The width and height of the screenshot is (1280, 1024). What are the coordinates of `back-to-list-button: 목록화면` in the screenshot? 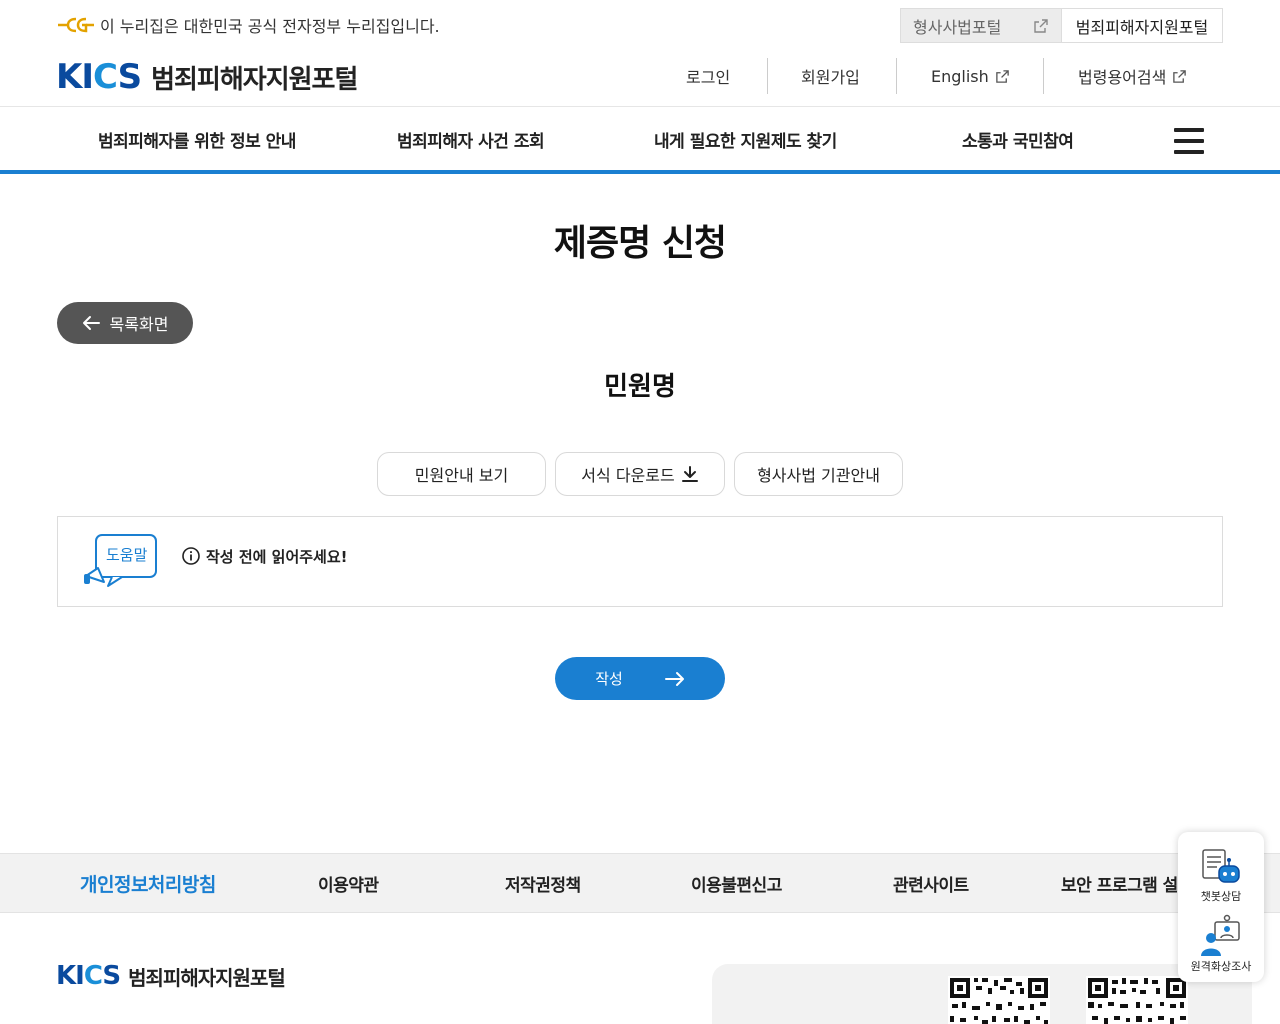 It's located at (125, 323).